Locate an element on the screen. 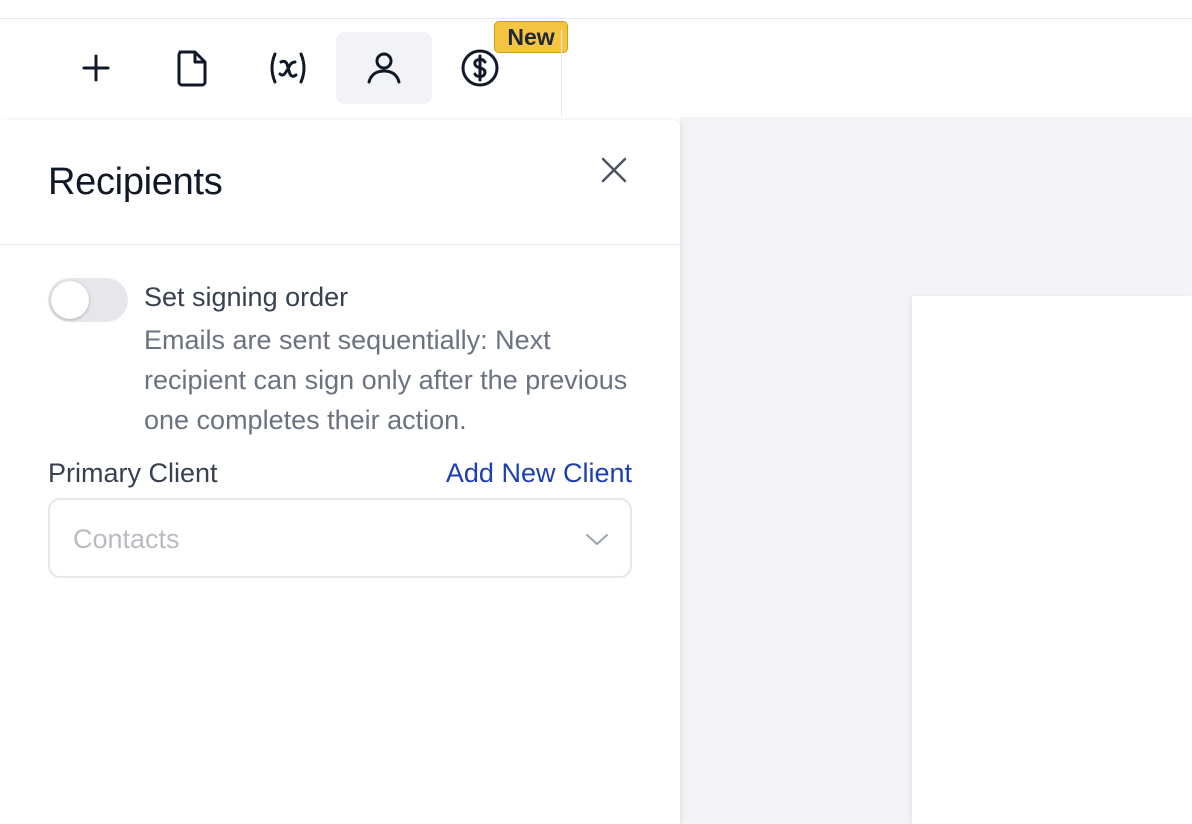  panel-title: Recipients is located at coordinates (135, 182).